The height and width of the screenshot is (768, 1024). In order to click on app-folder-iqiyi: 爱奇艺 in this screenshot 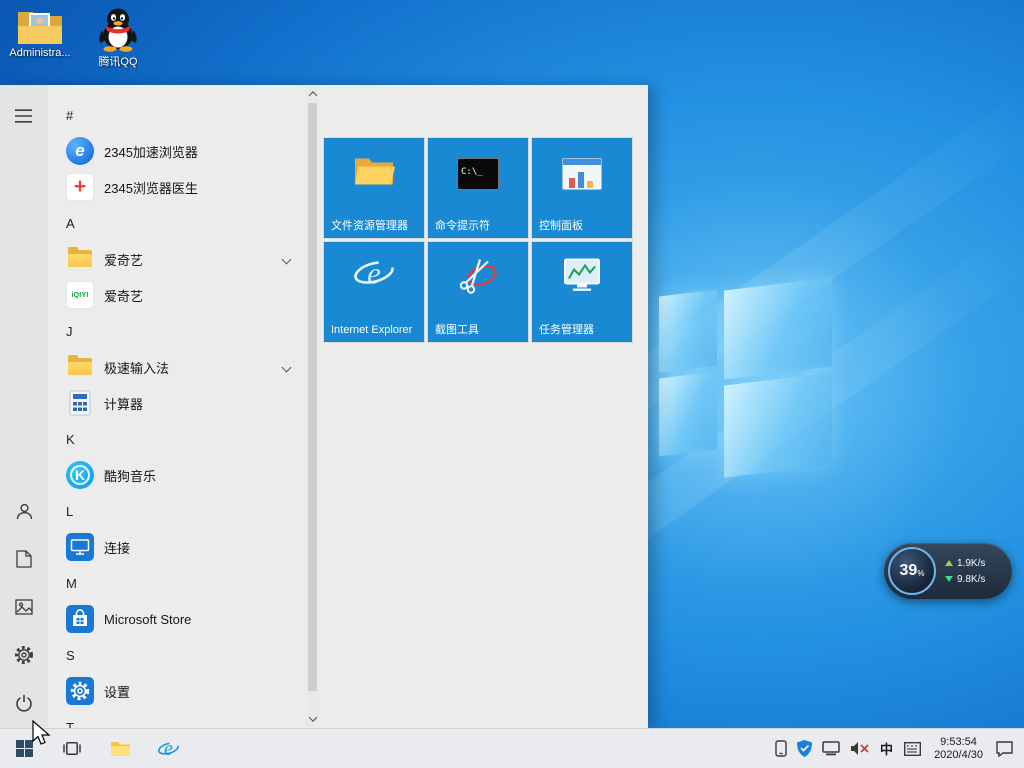, I will do `click(176, 259)`.